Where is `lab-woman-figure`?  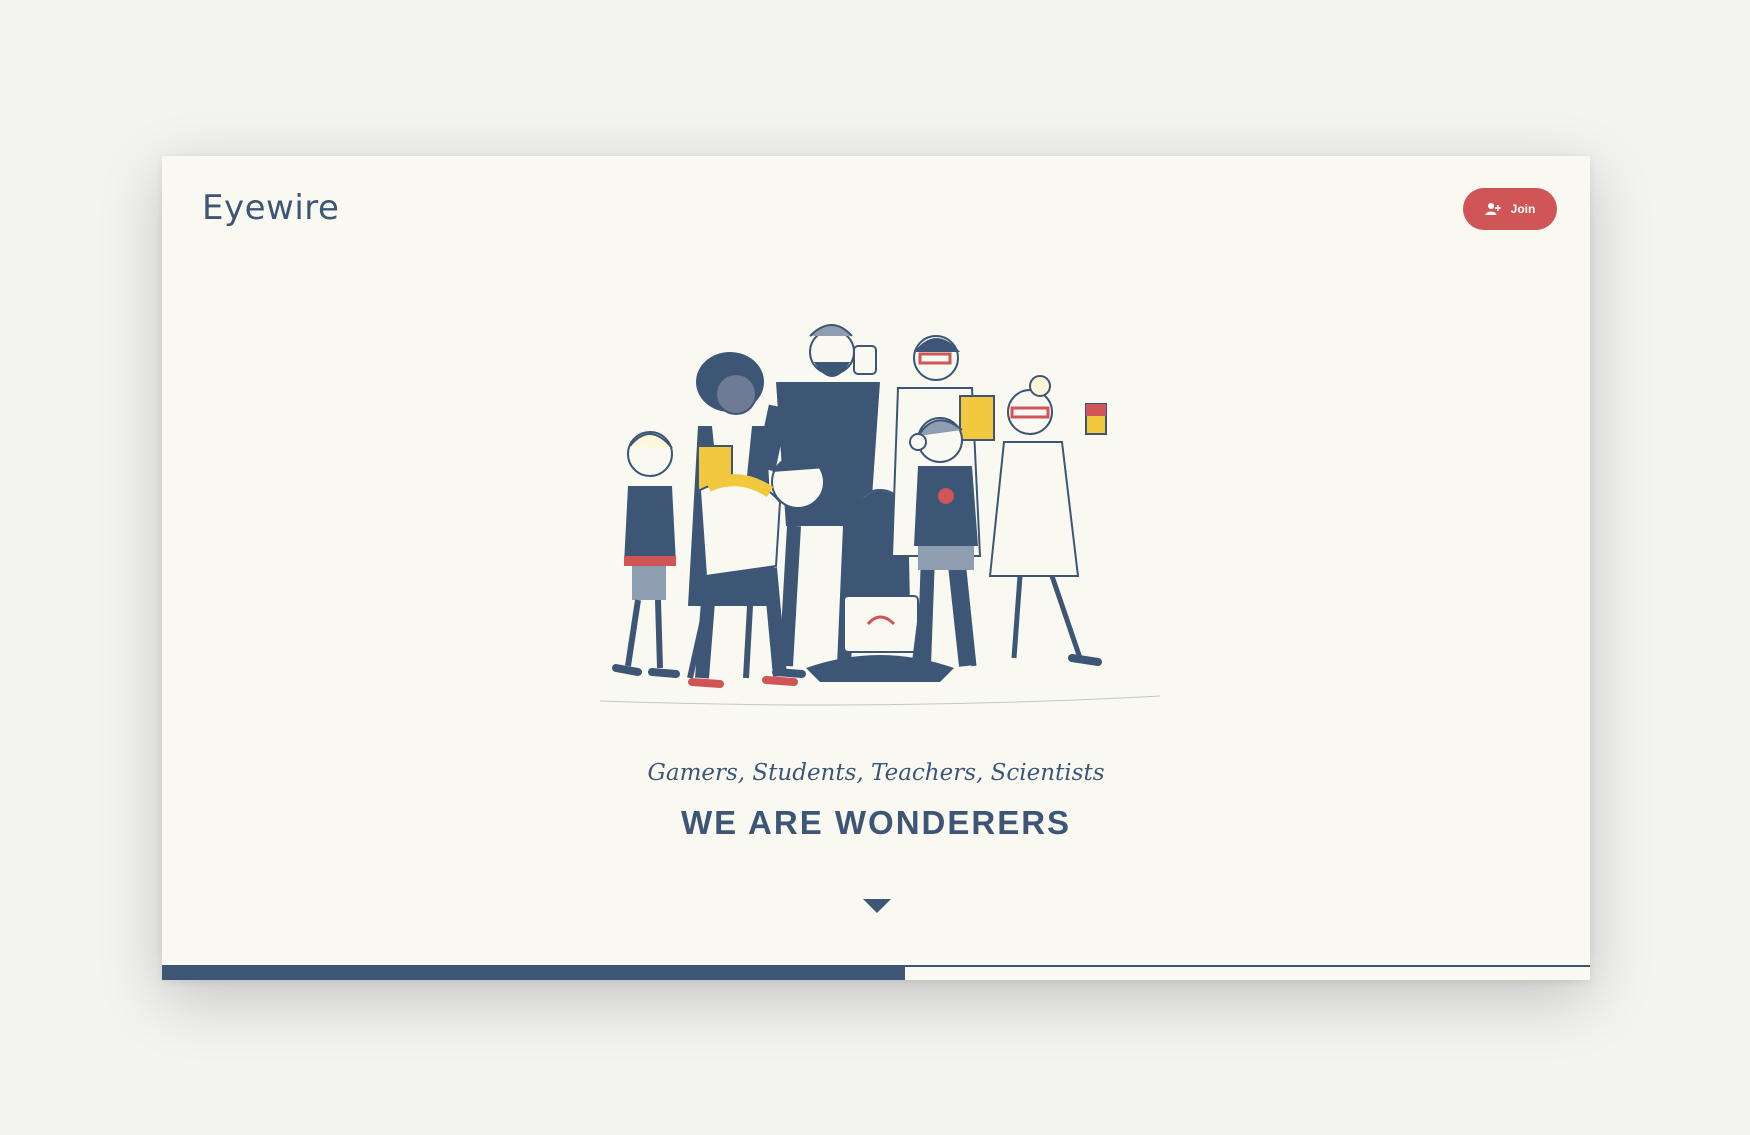
lab-woman-figure is located at coordinates (1047, 520).